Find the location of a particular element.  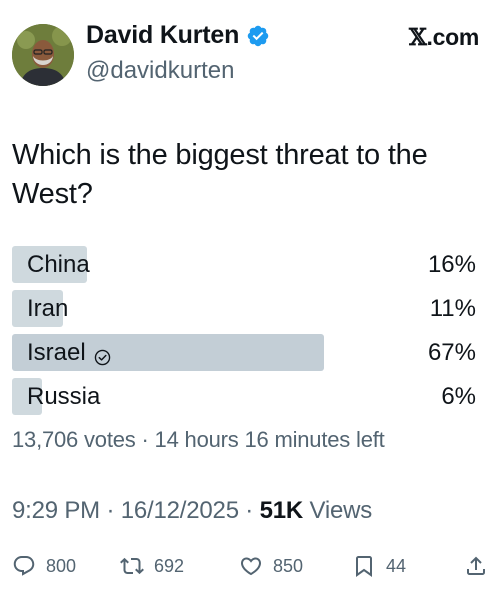

poll-option-text: Russia is located at coordinates (64, 396).